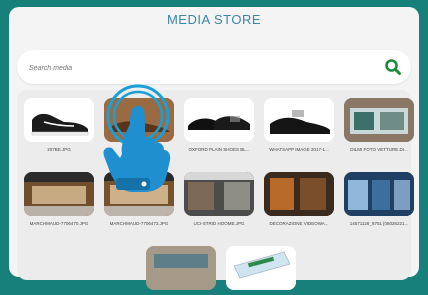 Image resolution: width=428 pixels, height=295 pixels. I want to click on store-aisle-image, so click(219, 194).